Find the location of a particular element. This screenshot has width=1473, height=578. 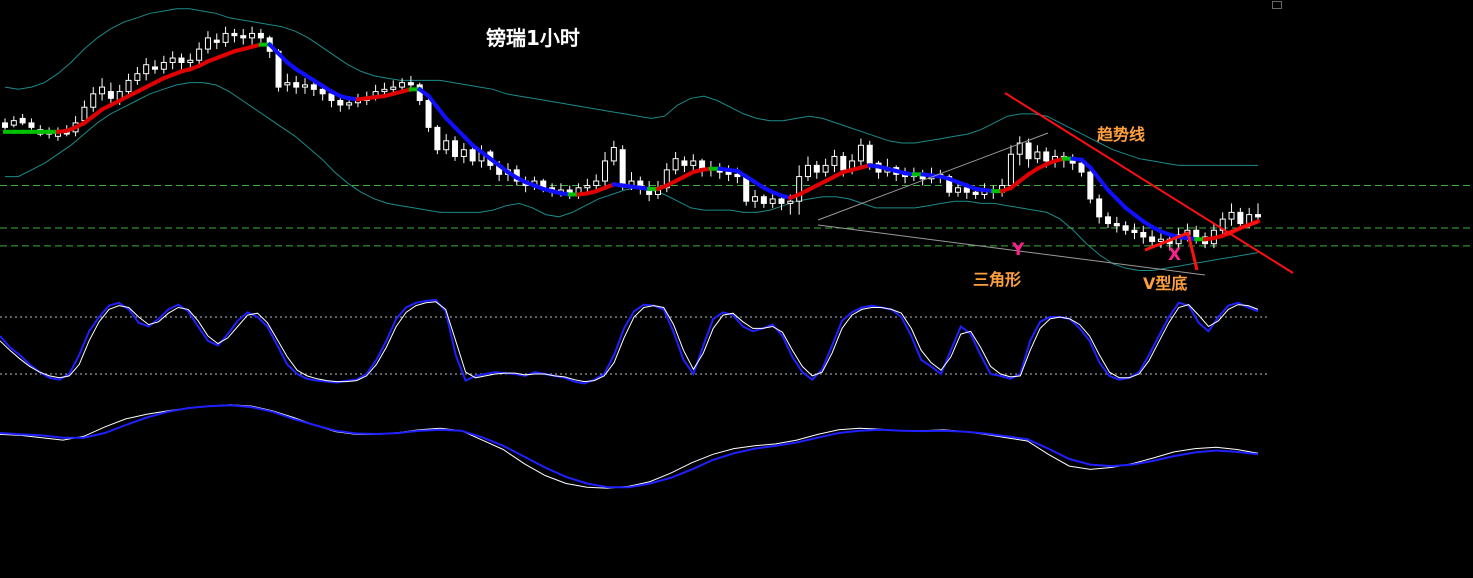

chart-title: 镑瑞1小时 is located at coordinates (533, 38).